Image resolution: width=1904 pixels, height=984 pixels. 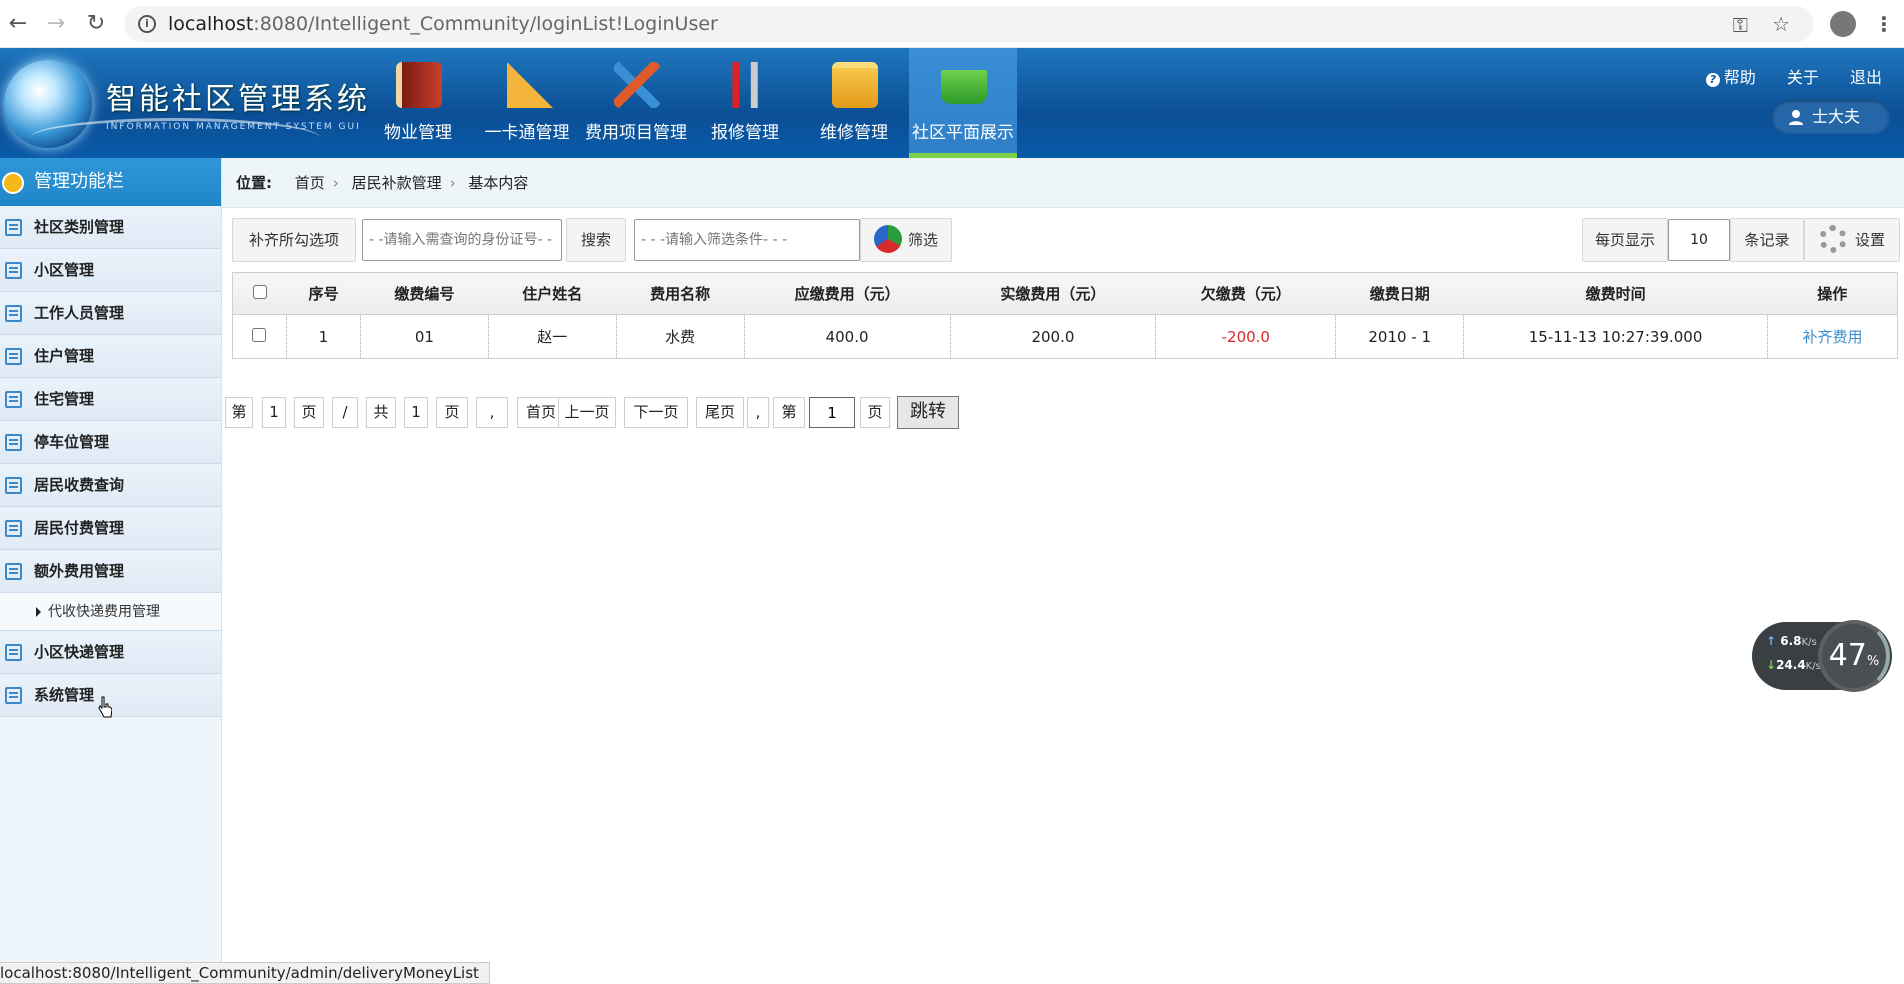 What do you see at coordinates (452, 183) in the screenshot?
I see `chevron-right-icon: ›` at bounding box center [452, 183].